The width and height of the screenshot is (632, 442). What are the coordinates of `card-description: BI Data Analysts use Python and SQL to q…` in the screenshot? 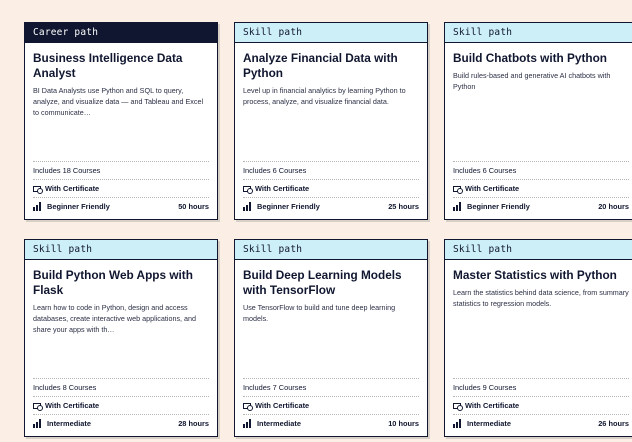 It's located at (118, 101).